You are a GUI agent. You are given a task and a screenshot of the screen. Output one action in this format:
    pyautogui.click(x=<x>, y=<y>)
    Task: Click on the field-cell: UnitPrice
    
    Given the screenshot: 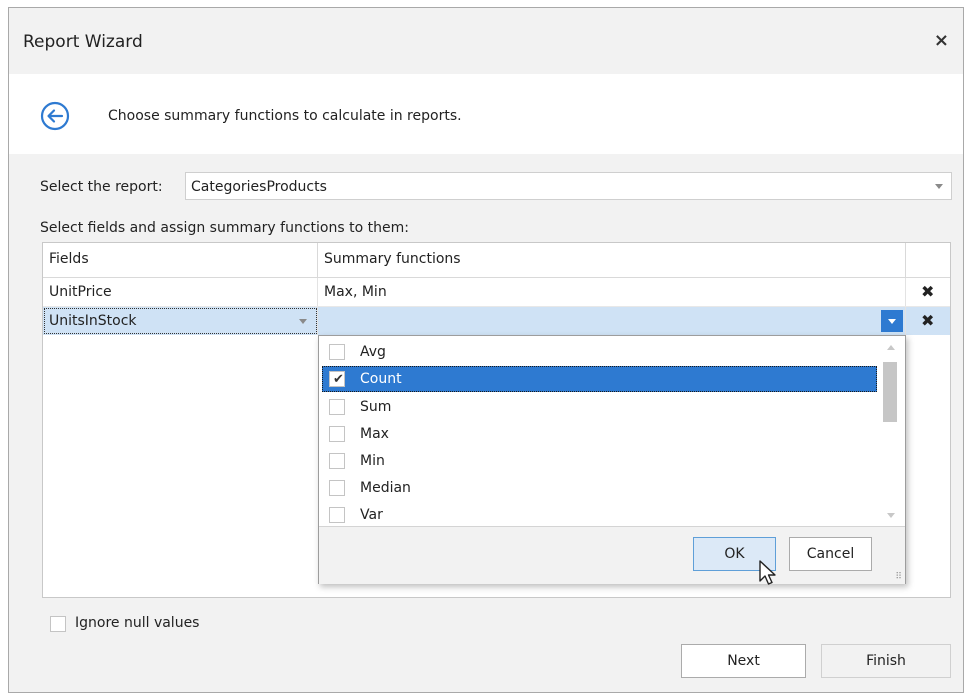 What is the action you would take?
    pyautogui.click(x=180, y=292)
    